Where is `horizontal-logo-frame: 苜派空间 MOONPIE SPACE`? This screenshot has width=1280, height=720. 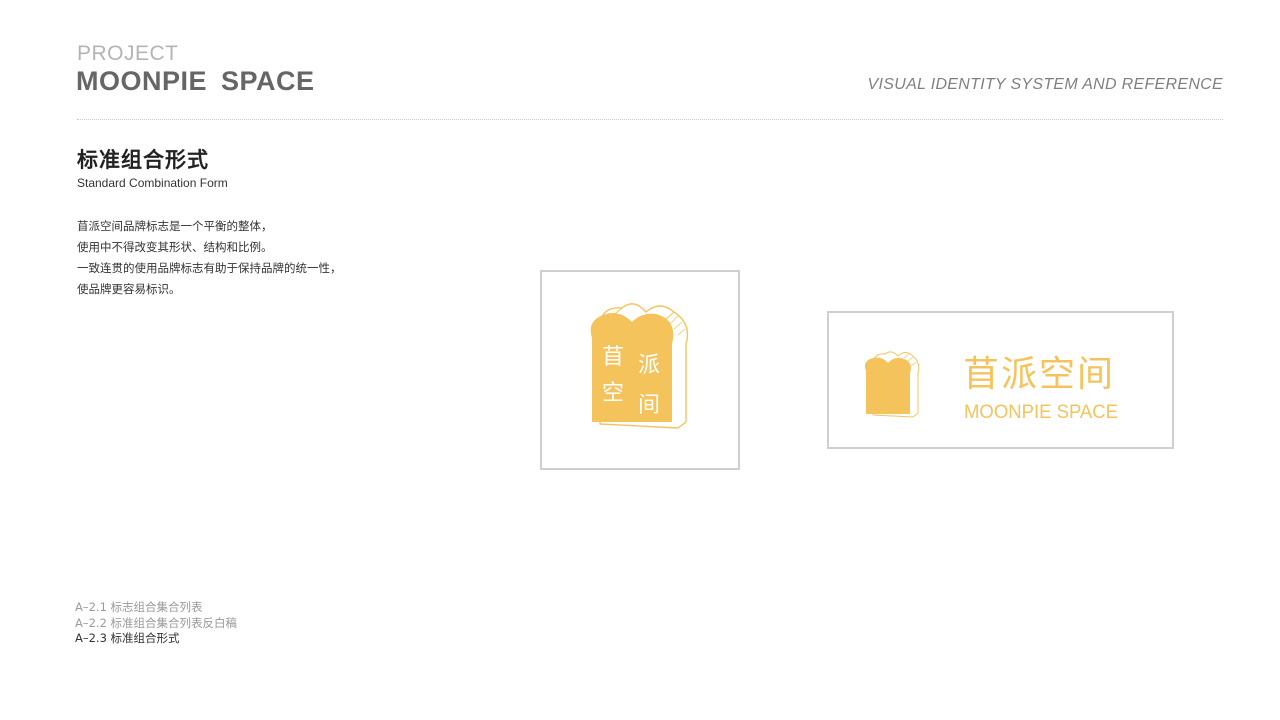
horizontal-logo-frame: 苜派空间 MOONPIE SPACE is located at coordinates (1000, 380).